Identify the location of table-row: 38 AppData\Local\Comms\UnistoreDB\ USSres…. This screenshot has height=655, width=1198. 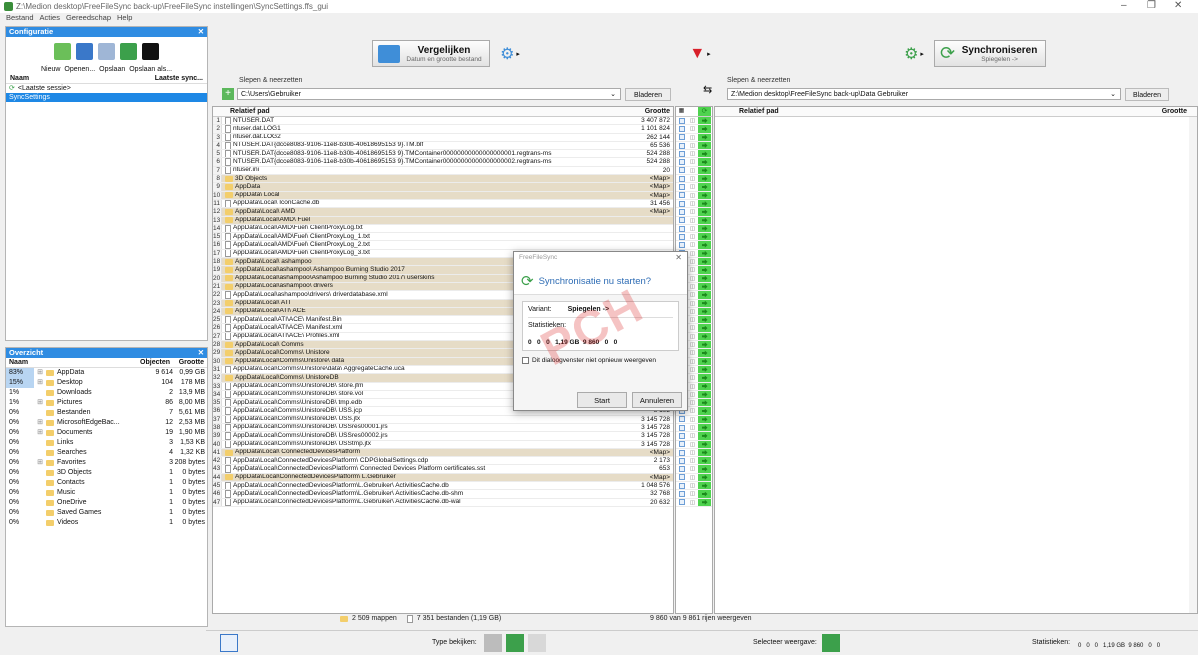
(443, 428).